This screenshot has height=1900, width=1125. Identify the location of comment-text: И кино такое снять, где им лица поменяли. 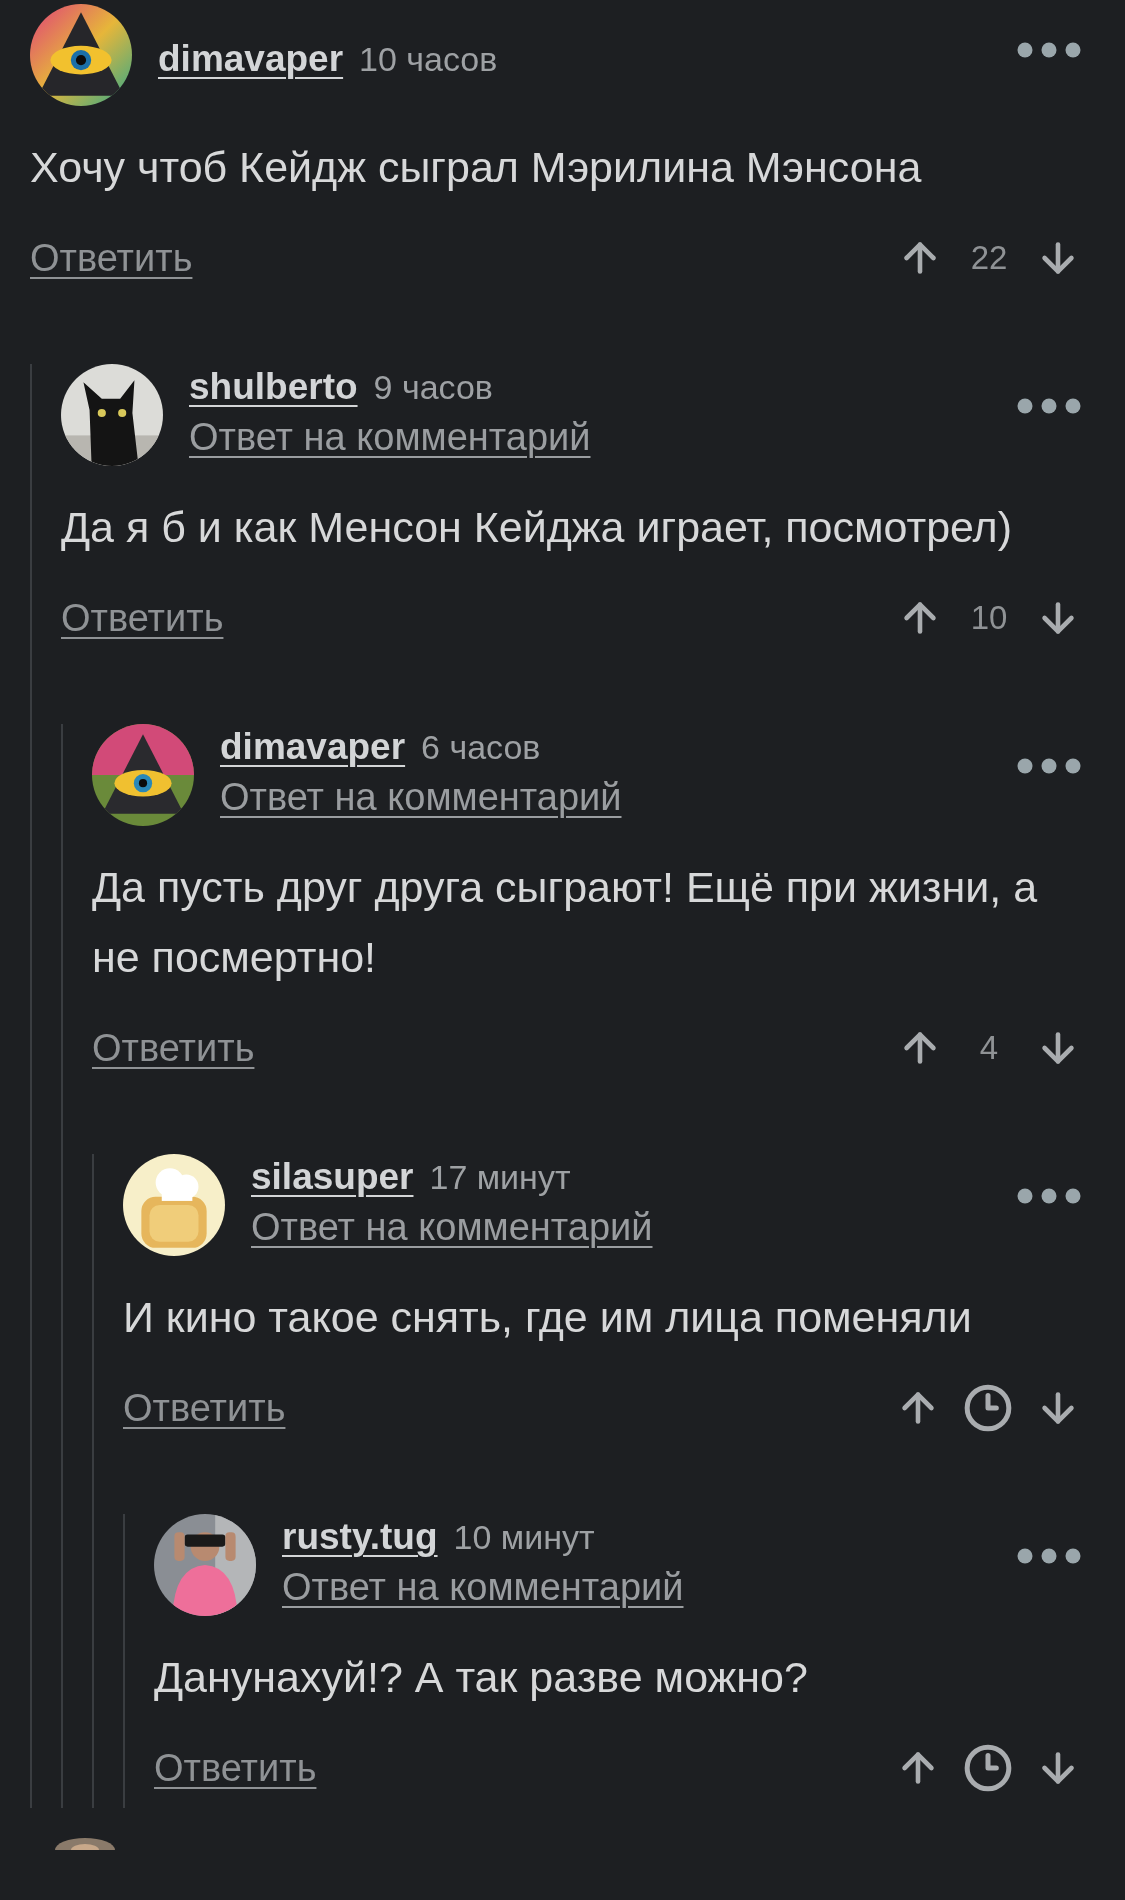
(548, 1317).